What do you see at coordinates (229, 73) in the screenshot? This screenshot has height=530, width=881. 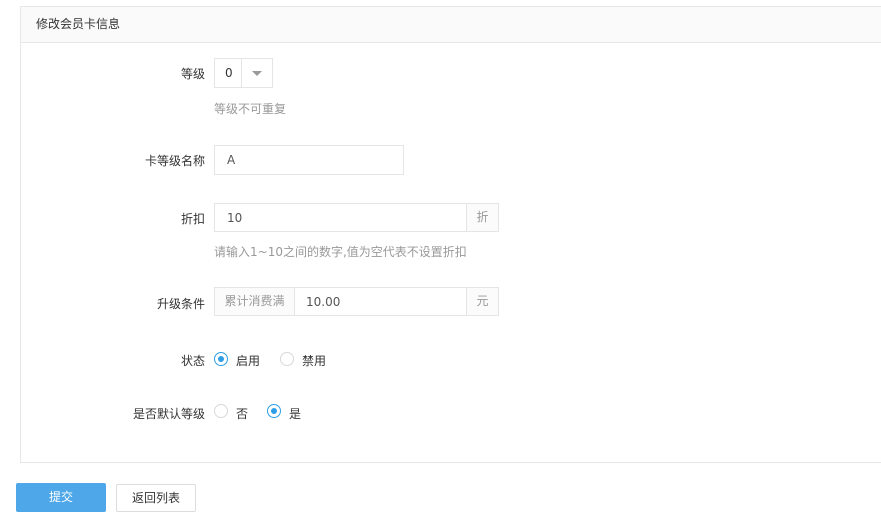 I see `level-value: 0` at bounding box center [229, 73].